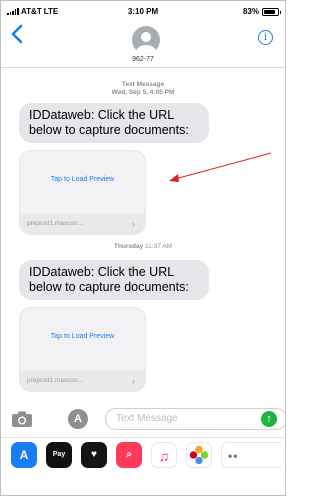 This screenshot has width=320, height=496. Describe the element at coordinates (265, 37) in the screenshot. I see `info-icon: i` at that location.